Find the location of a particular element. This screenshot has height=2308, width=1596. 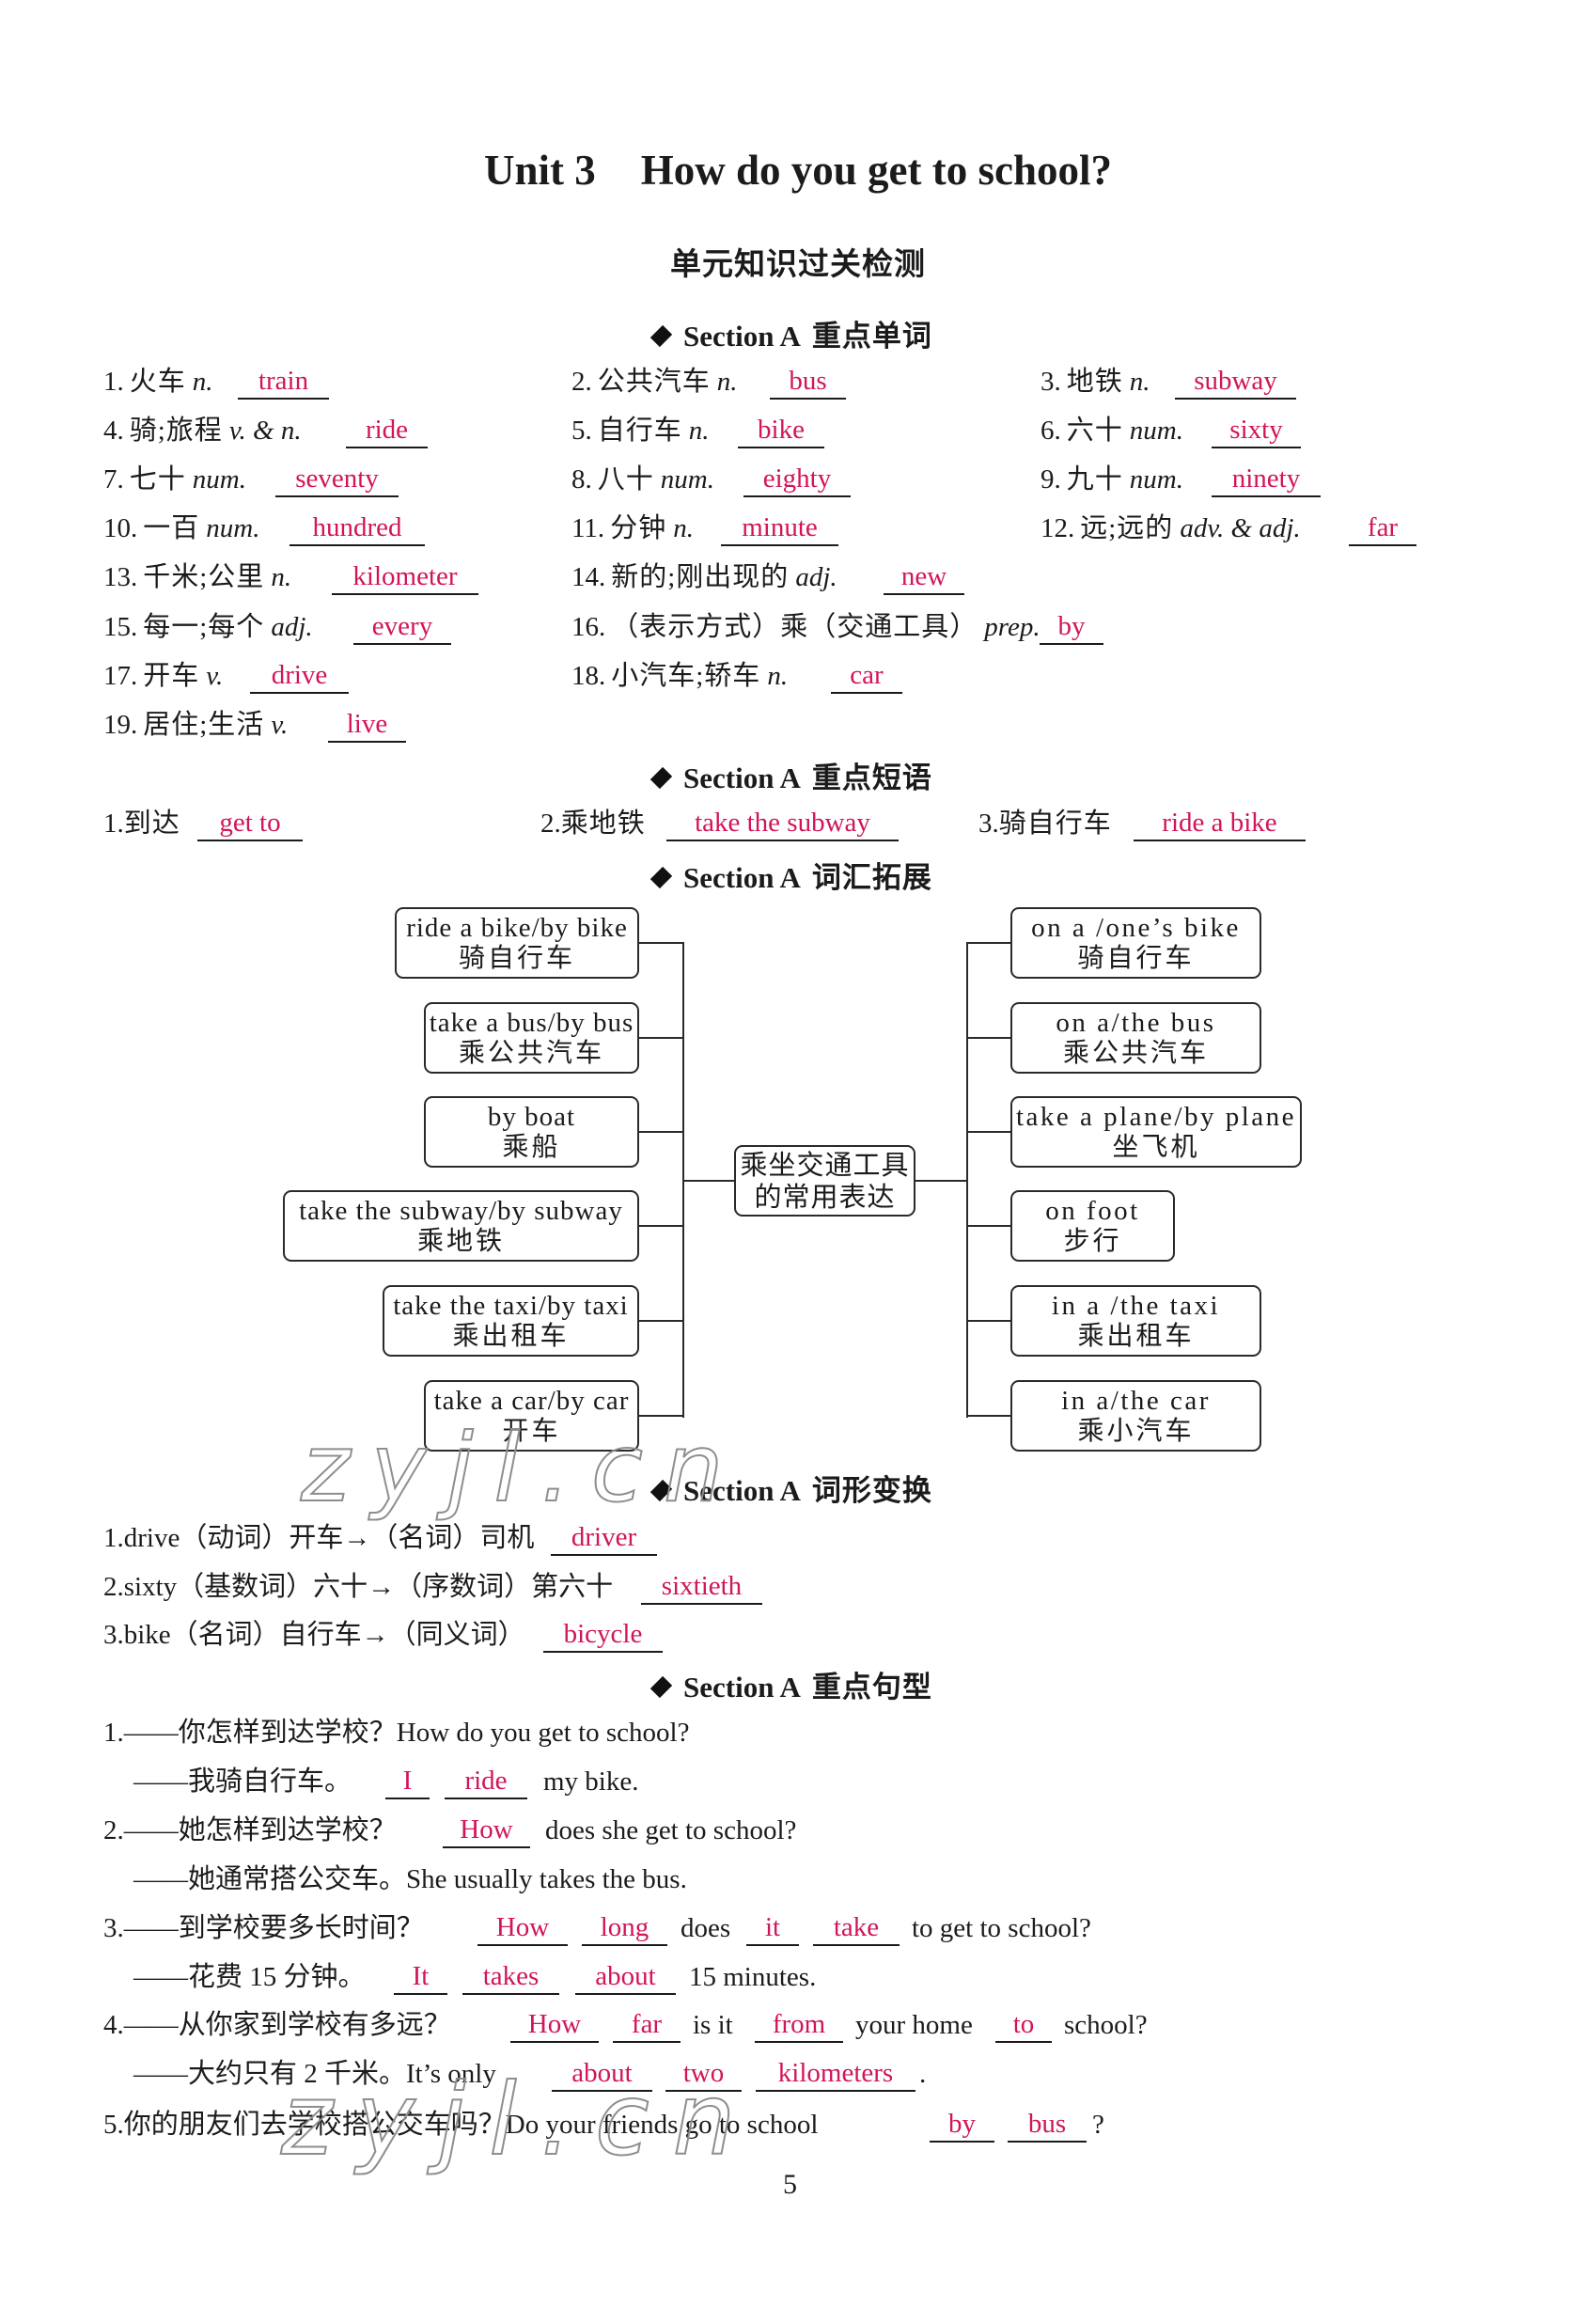

word-form-prompt: bike（名词）自行车→（同义词） is located at coordinates (324, 1635).